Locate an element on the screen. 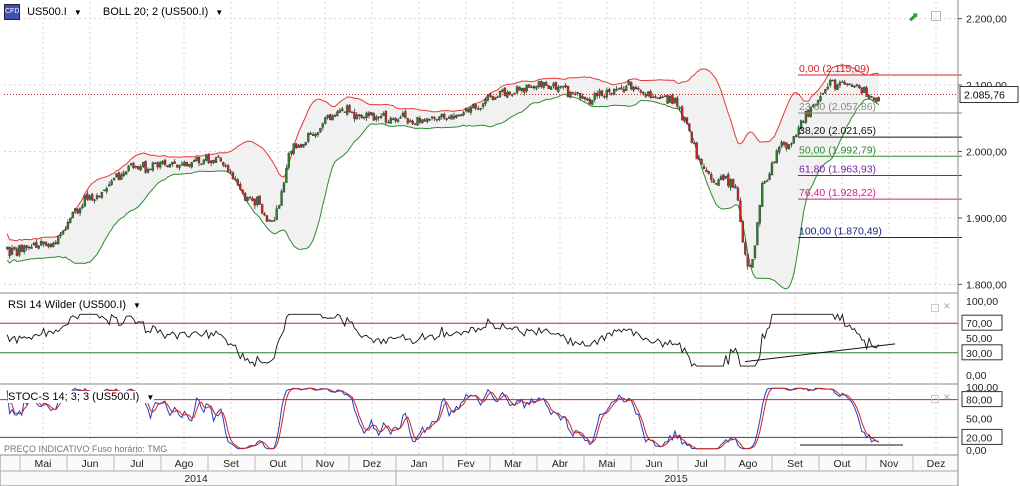 The image size is (1020, 486). panel-maximize-icon is located at coordinates (936, 16).